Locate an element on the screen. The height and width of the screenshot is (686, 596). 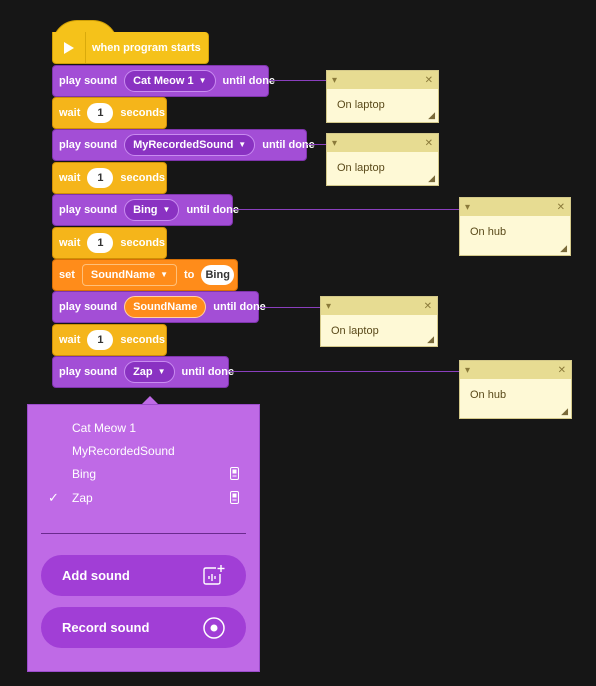
sound-dropdown-value: MyRecordedSound is located at coordinates (183, 145).